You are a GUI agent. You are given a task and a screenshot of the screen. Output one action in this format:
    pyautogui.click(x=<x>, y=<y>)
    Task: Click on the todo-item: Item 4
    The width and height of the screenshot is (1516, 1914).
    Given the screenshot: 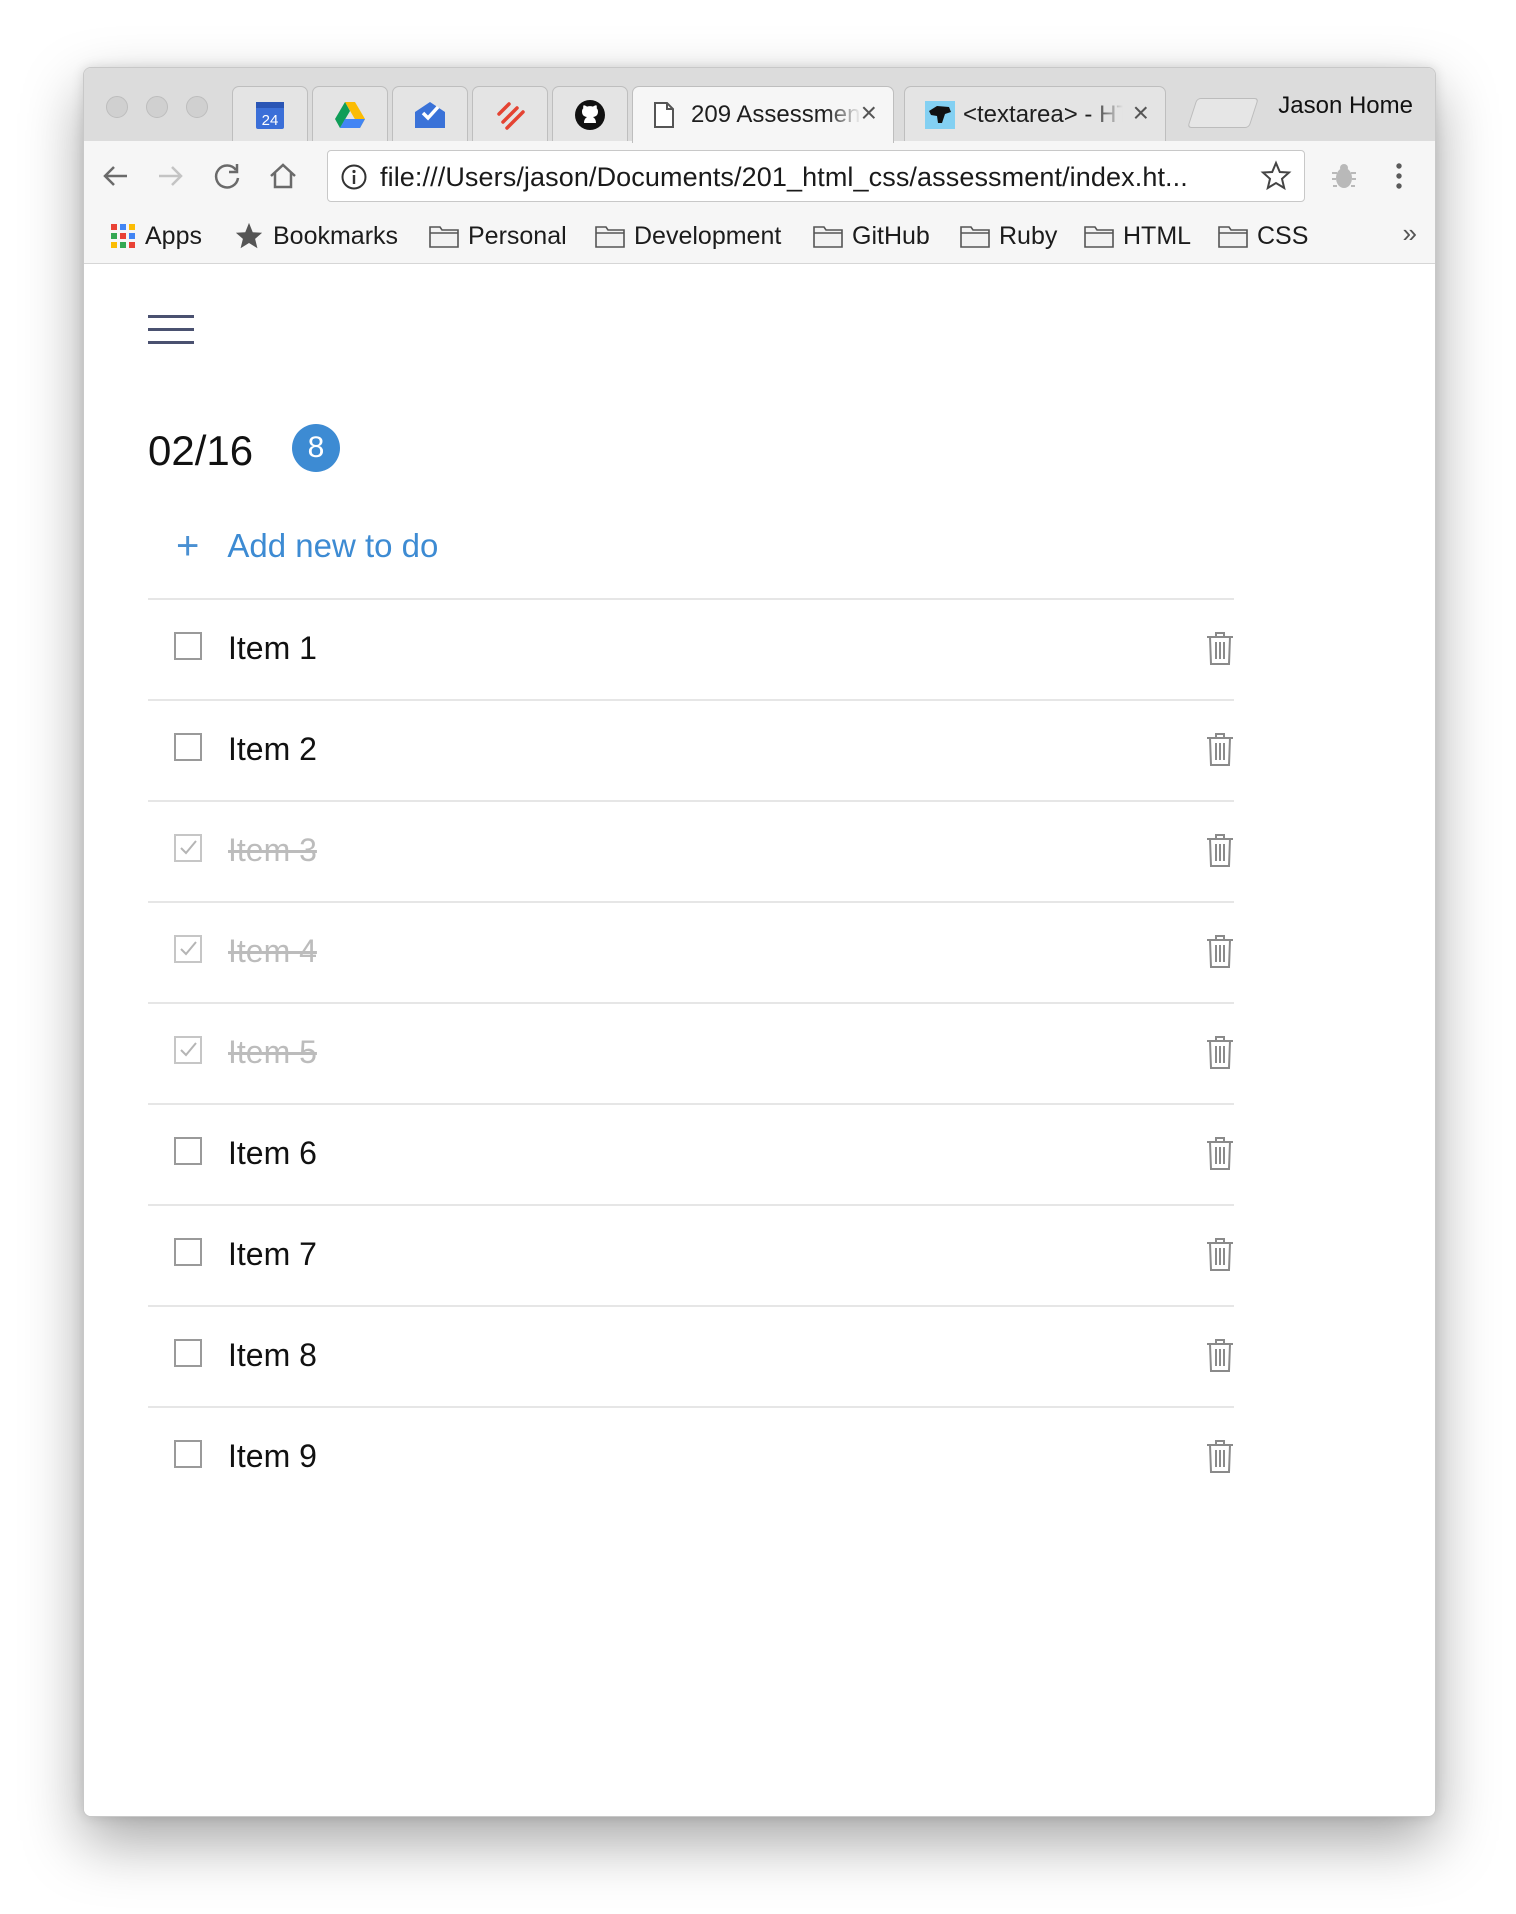 What is the action you would take?
    pyautogui.click(x=691, y=951)
    